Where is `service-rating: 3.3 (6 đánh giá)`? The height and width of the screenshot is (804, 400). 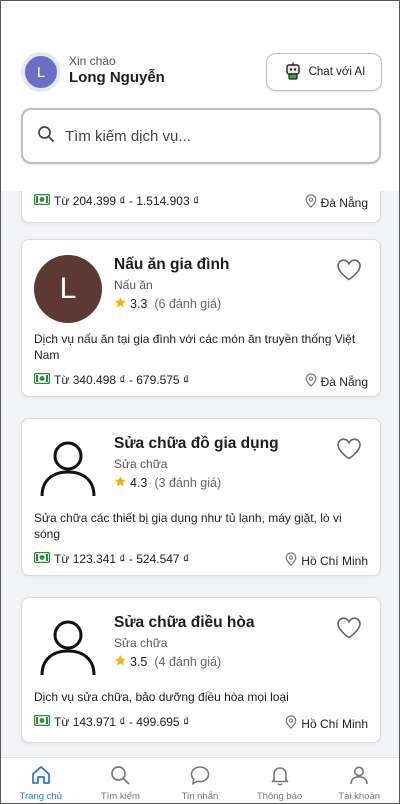 service-rating: 3.3 (6 đánh giá) is located at coordinates (167, 304).